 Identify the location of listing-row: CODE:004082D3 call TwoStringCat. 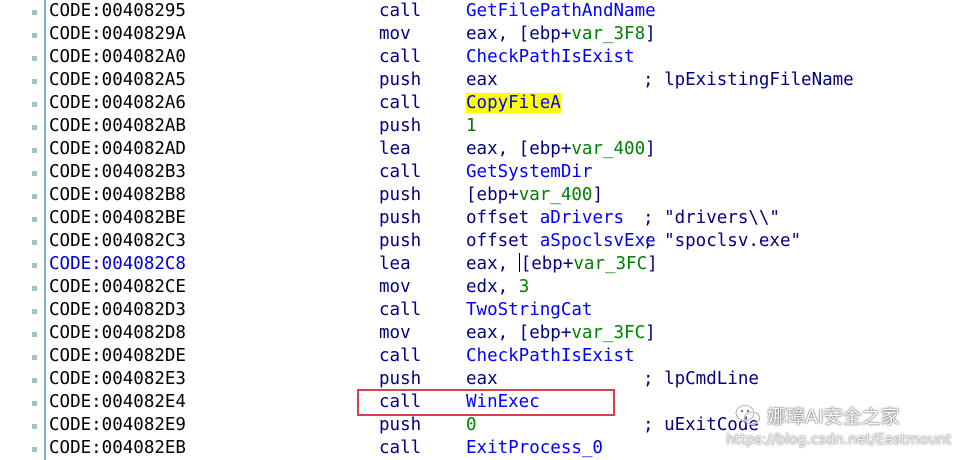
(481, 310).